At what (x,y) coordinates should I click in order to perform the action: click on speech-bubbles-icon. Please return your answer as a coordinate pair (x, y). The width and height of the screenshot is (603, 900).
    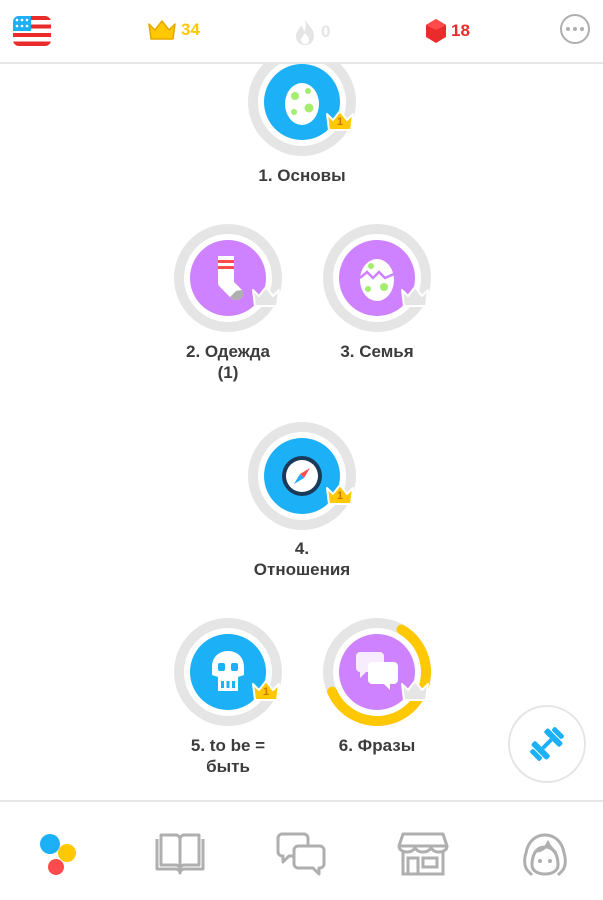
    Looking at the image, I should click on (377, 671).